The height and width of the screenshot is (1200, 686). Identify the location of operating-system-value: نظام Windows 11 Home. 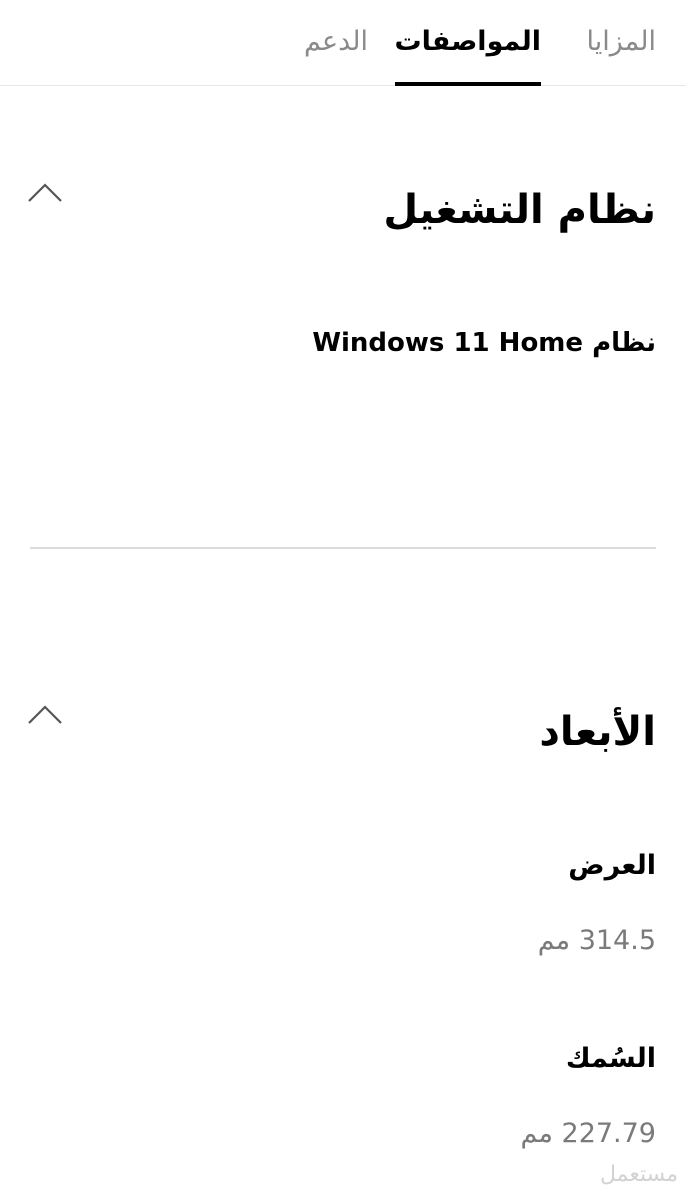
(484, 343).